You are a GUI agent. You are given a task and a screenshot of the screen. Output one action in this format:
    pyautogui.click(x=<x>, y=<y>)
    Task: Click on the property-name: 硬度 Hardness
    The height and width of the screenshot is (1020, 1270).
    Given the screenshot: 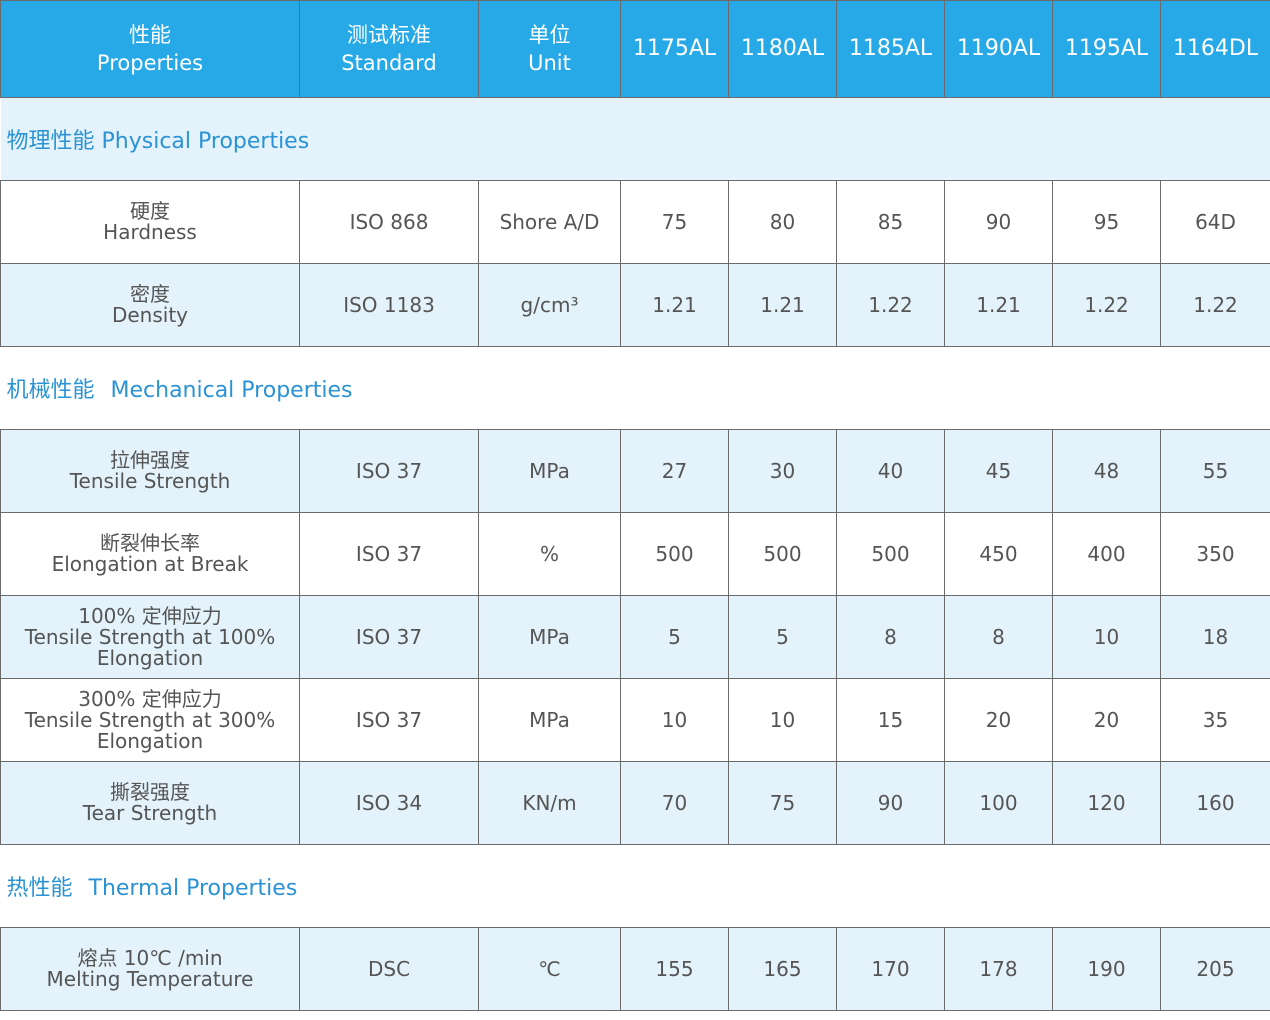 What is the action you would take?
    pyautogui.click(x=150, y=222)
    